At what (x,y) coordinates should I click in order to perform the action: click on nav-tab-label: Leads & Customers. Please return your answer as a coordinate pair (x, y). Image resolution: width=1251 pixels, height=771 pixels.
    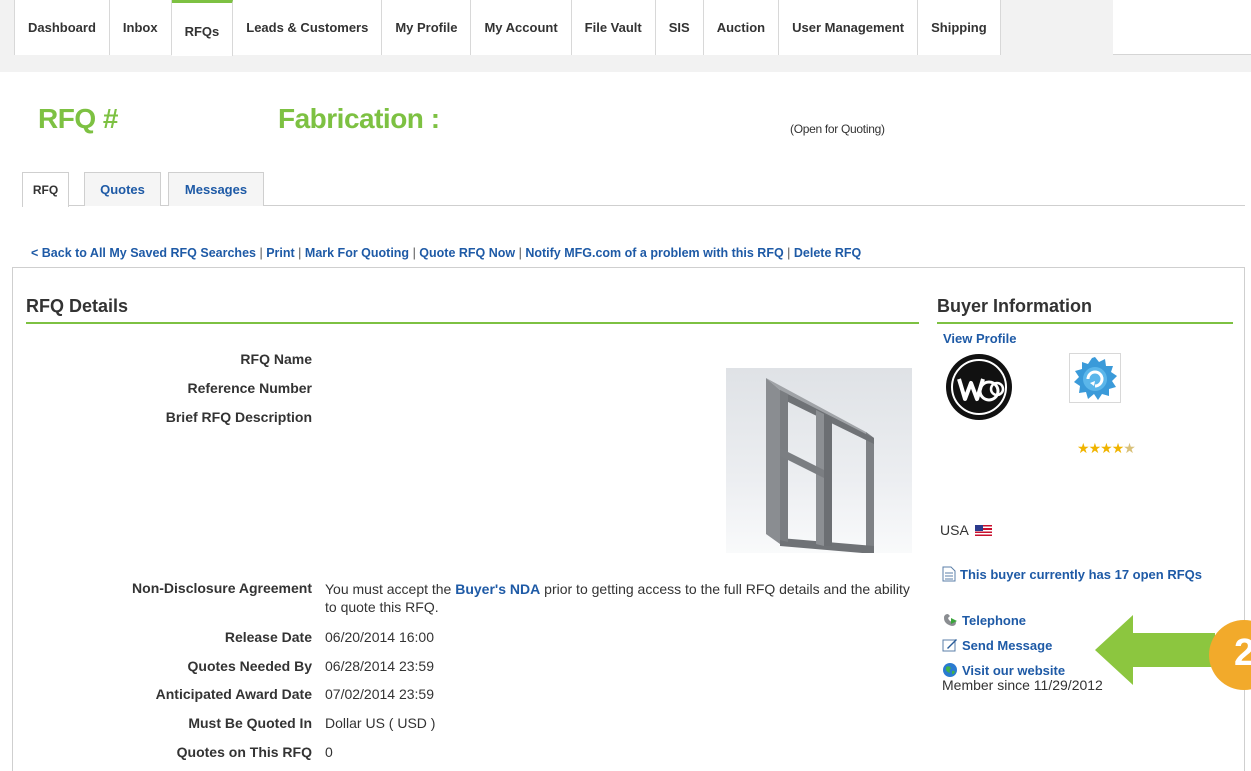
    Looking at the image, I should click on (307, 27).